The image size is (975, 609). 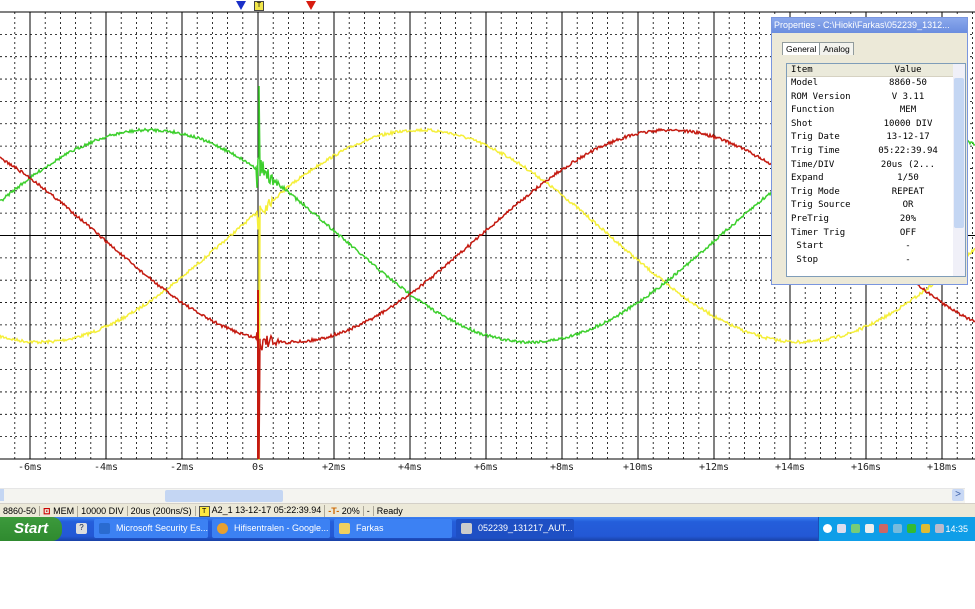 What do you see at coordinates (876, 179) in the screenshot?
I see `property-row: Expand 1/50` at bounding box center [876, 179].